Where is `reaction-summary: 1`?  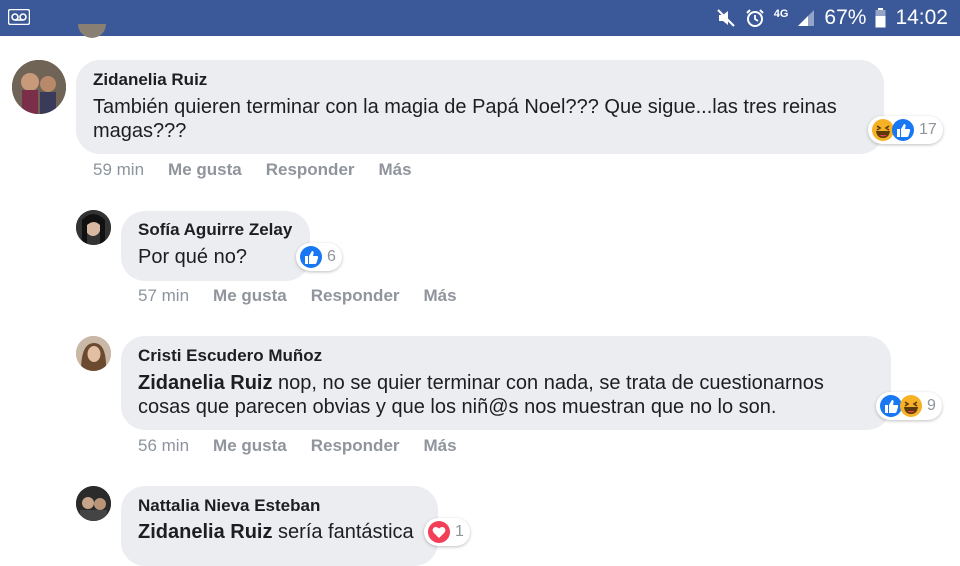
reaction-summary: 1 is located at coordinates (447, 532).